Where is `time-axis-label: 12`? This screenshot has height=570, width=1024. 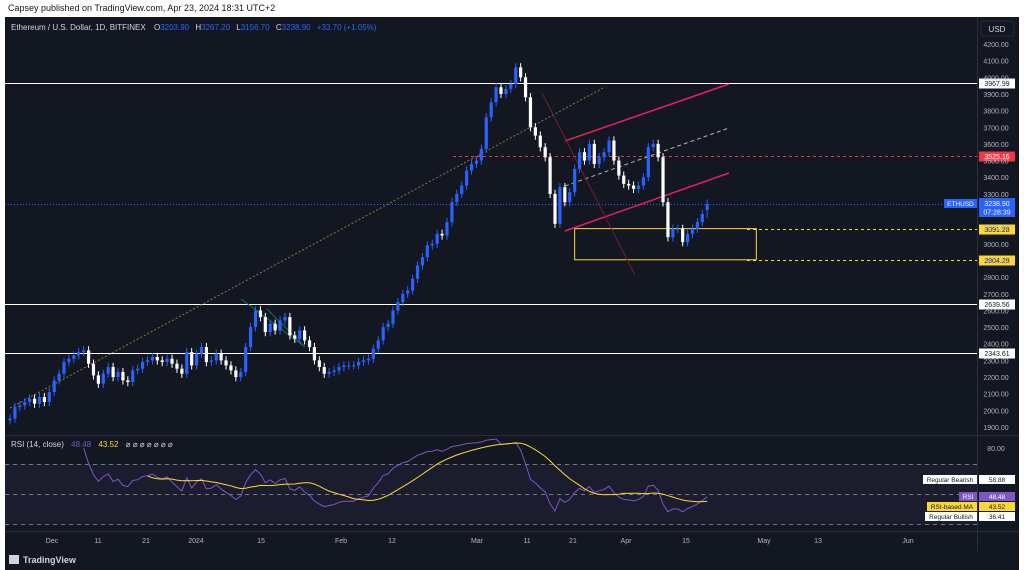 time-axis-label: 12 is located at coordinates (392, 541).